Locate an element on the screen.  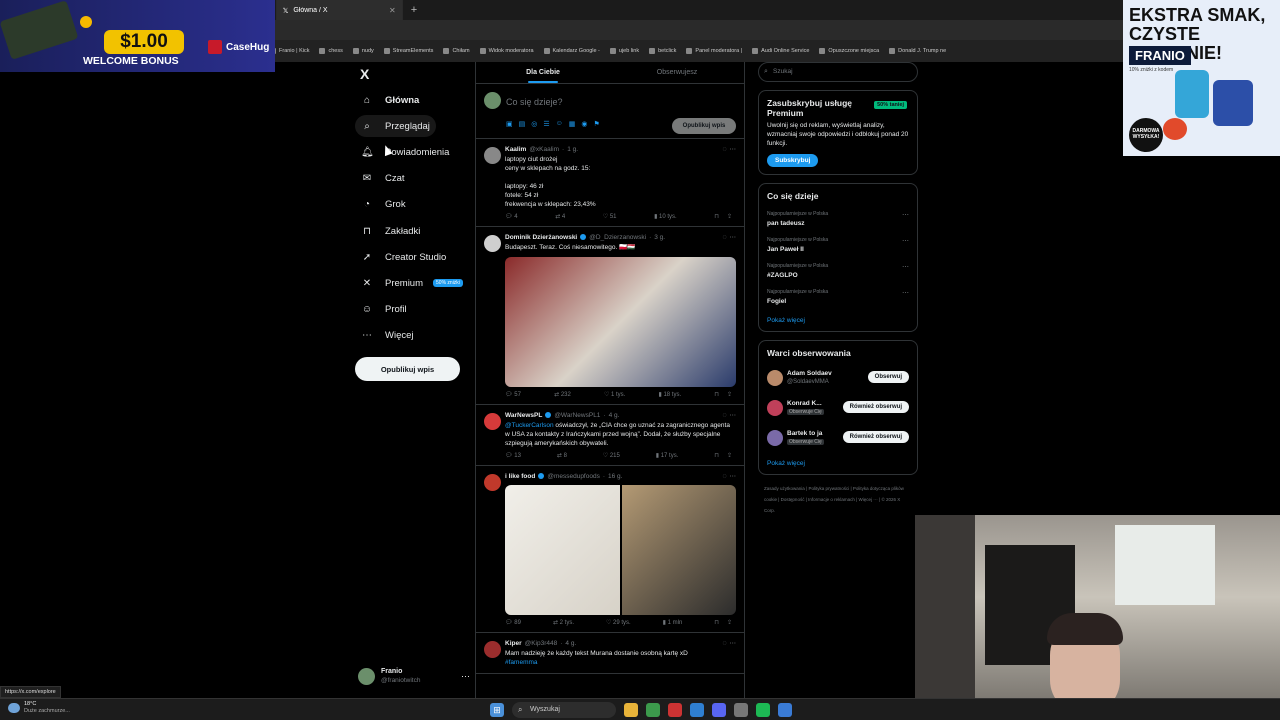
repost-button: ⇄ 8 is located at coordinates (562, 455).